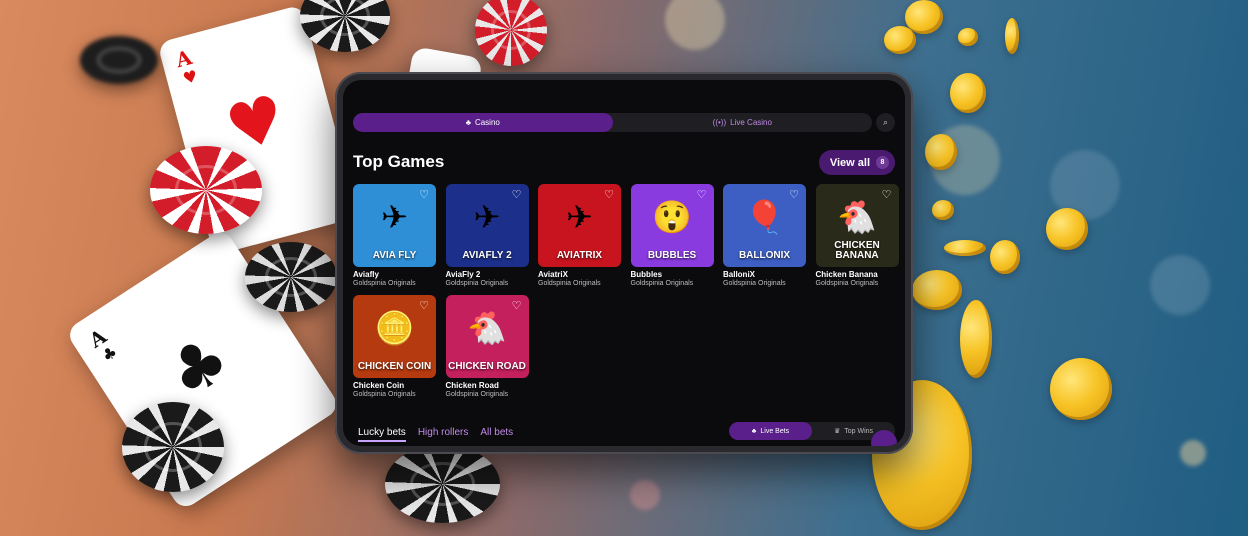 The image size is (1248, 536). I want to click on category-switcher: ♣ Casino ((•)) Live Casino, so click(613, 122).